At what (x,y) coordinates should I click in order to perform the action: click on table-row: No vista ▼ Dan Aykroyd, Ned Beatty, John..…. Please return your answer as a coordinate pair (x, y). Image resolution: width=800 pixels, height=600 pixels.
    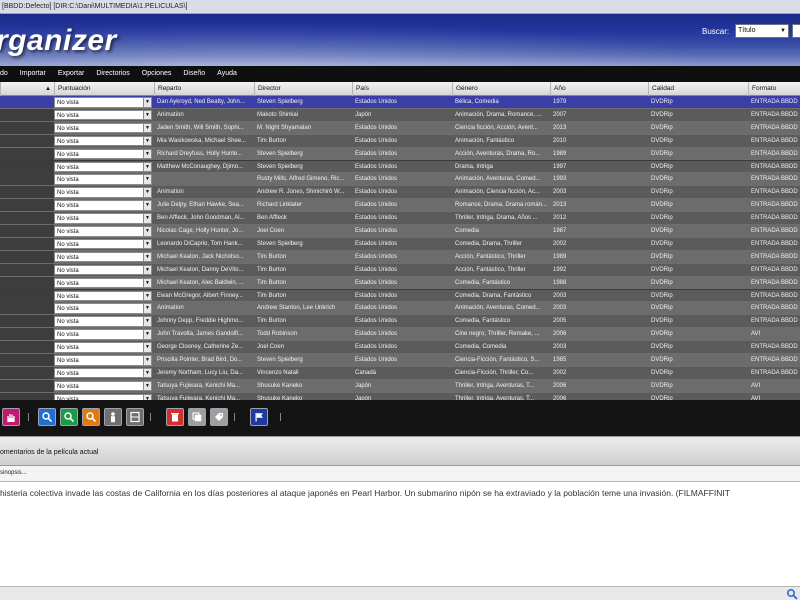
    Looking at the image, I should click on (400, 102).